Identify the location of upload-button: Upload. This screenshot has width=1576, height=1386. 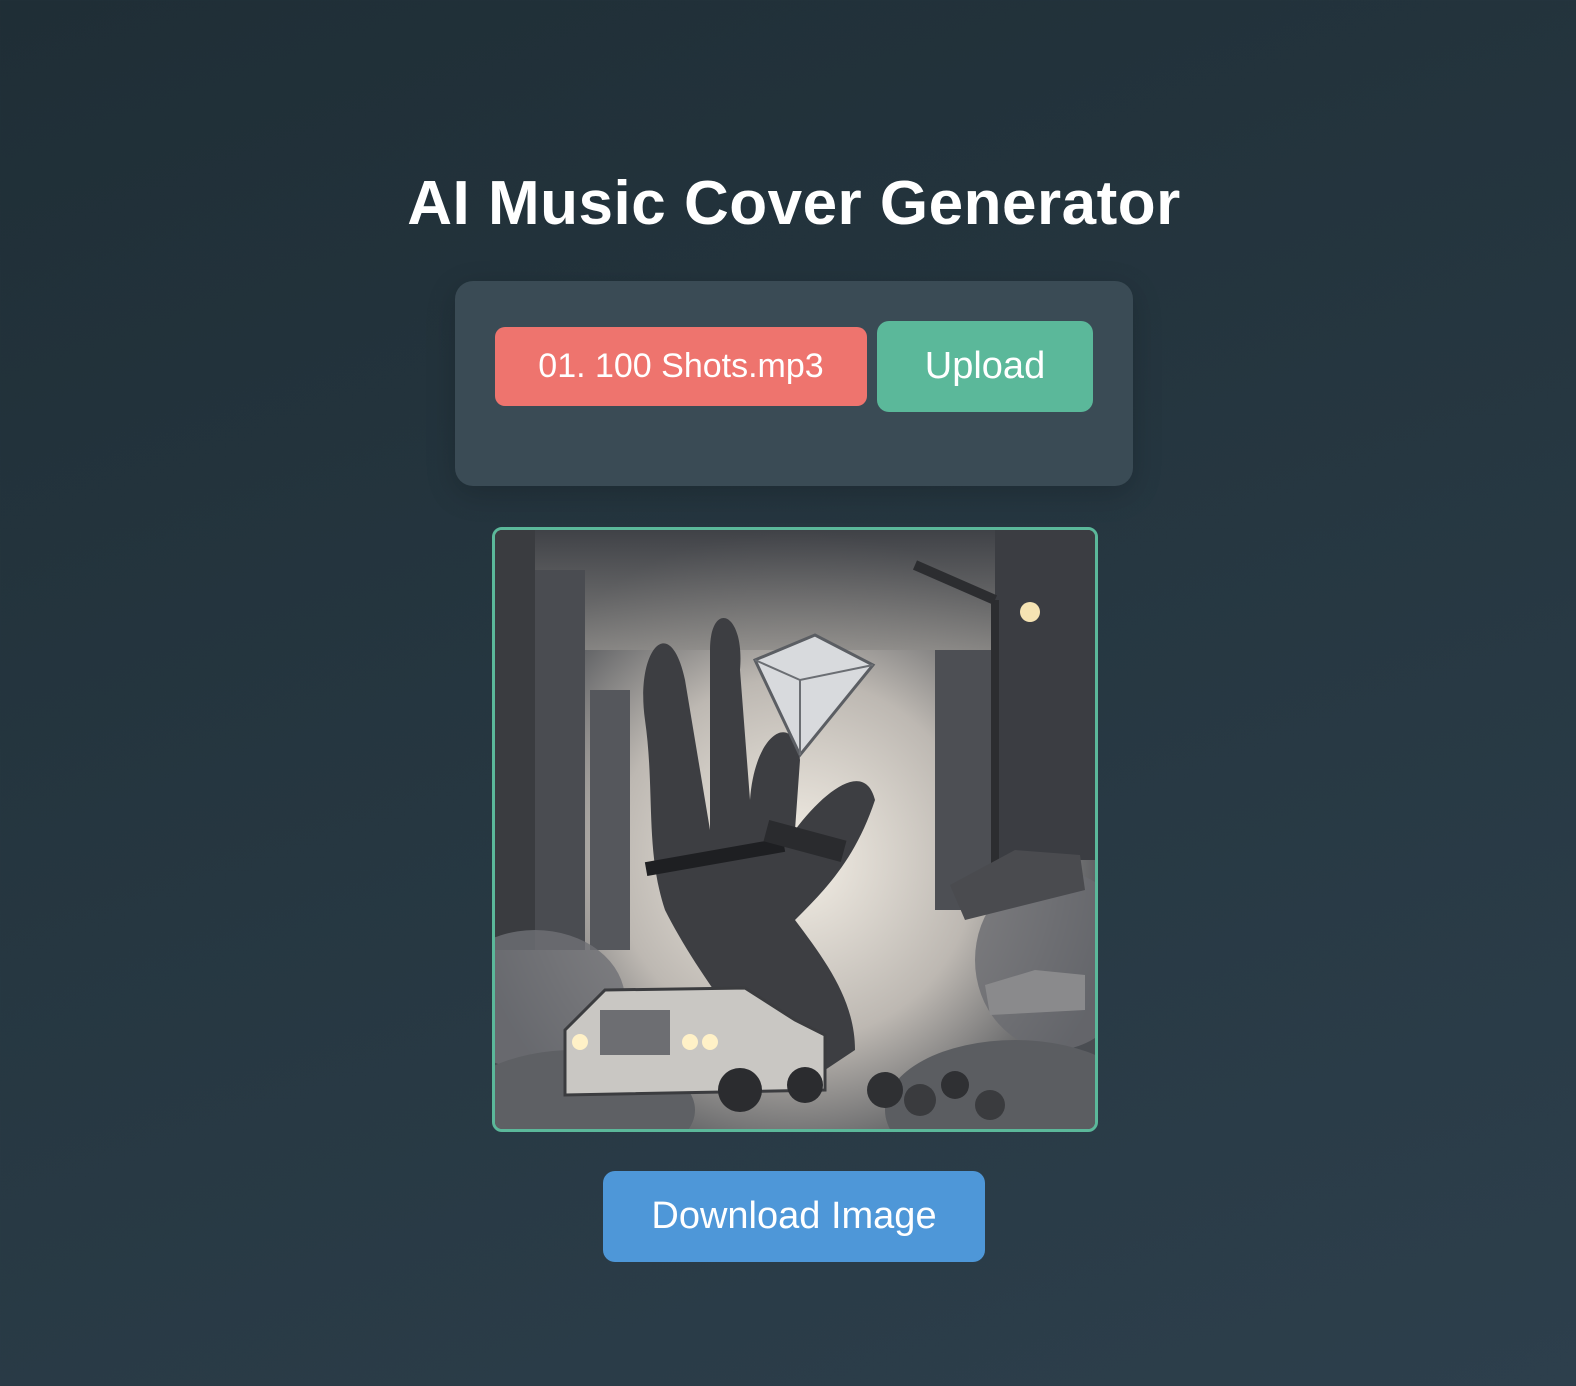
(985, 366).